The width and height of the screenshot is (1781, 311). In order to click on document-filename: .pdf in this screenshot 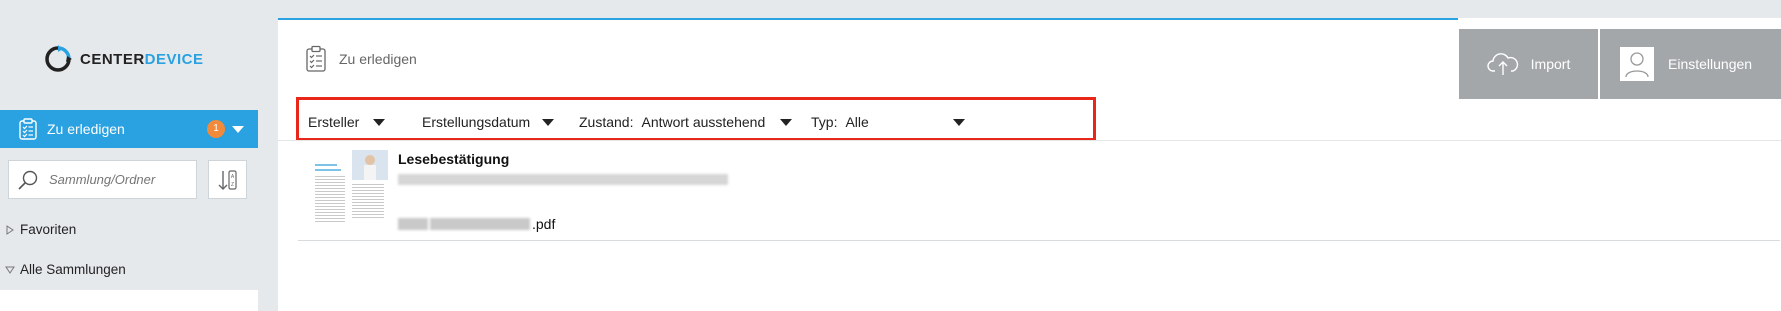, I will do `click(476, 224)`.